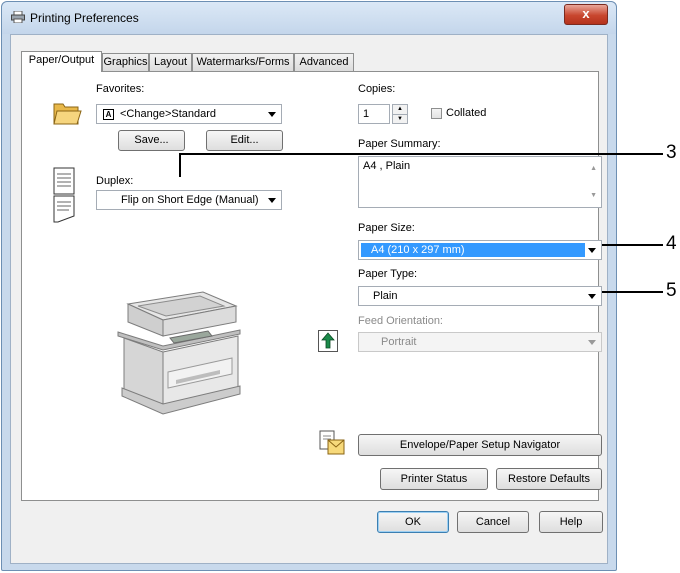 The height and width of the screenshot is (573, 680). Describe the element at coordinates (480, 296) in the screenshot. I see `paper-type-dropdown: Plain` at that location.